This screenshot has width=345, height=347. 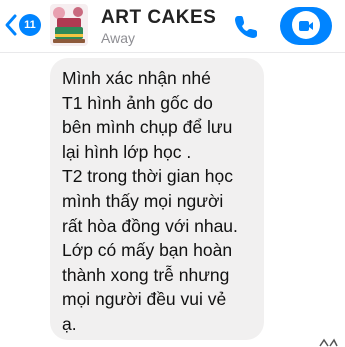 I want to click on message-line: bên mình chụp để lưu, so click(x=147, y=127).